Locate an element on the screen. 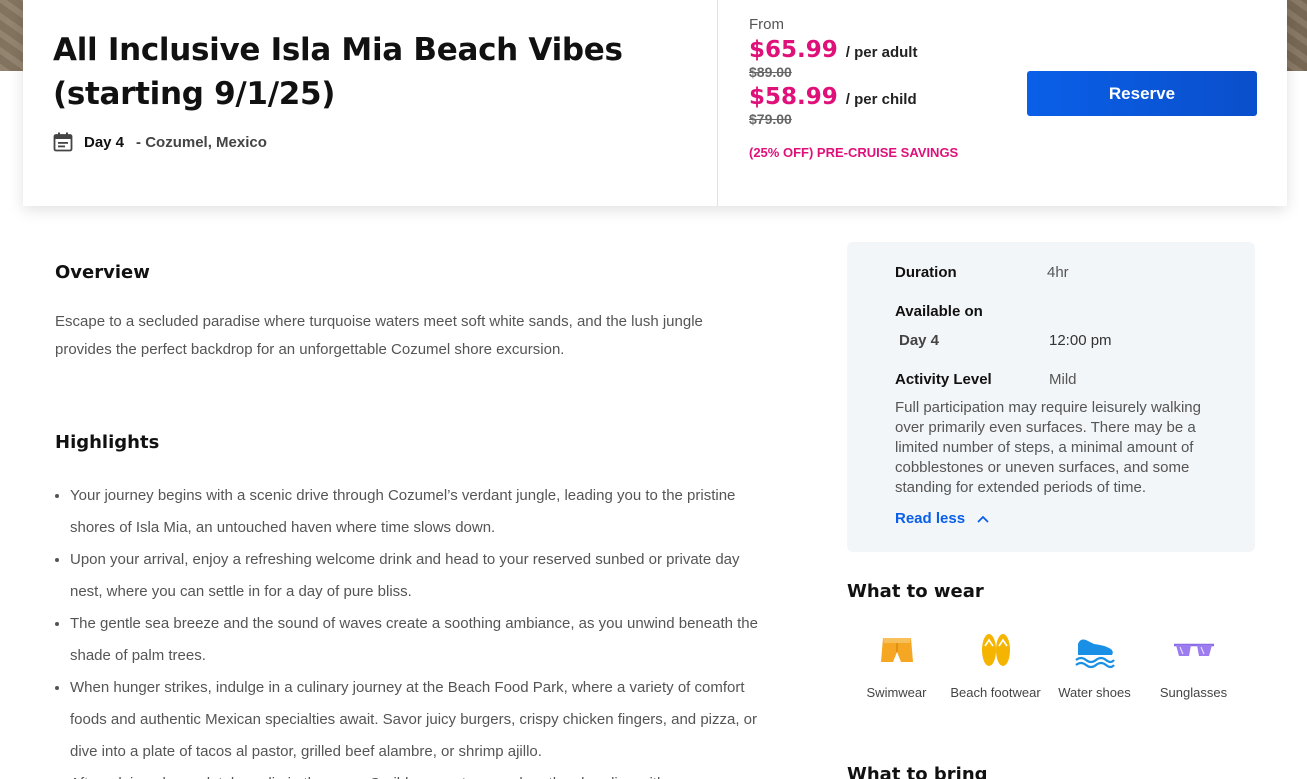 The width and height of the screenshot is (1307, 779). child-unit: / per child is located at coordinates (881, 99).